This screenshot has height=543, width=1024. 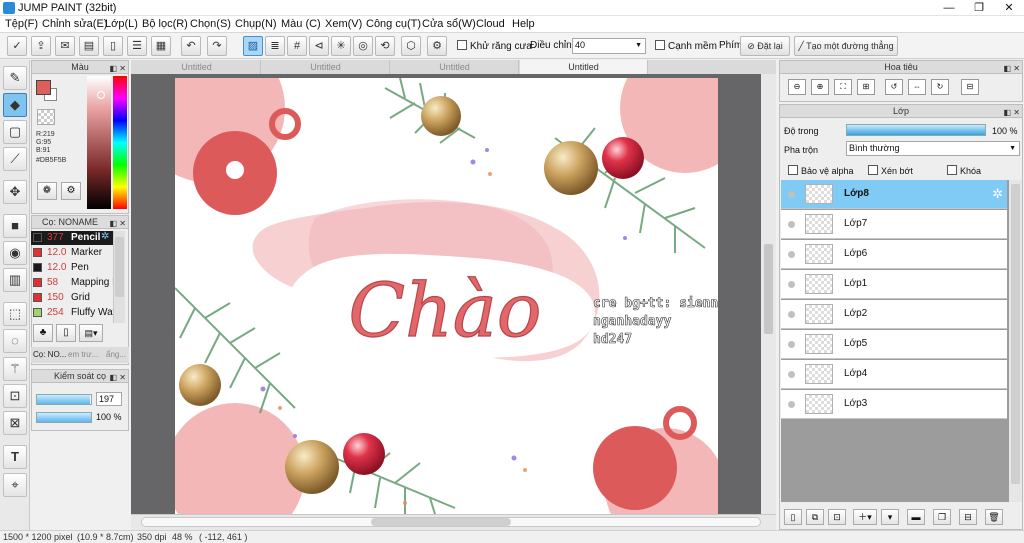 I want to click on brush-menu-icon: ▤▾, so click(x=91, y=333).